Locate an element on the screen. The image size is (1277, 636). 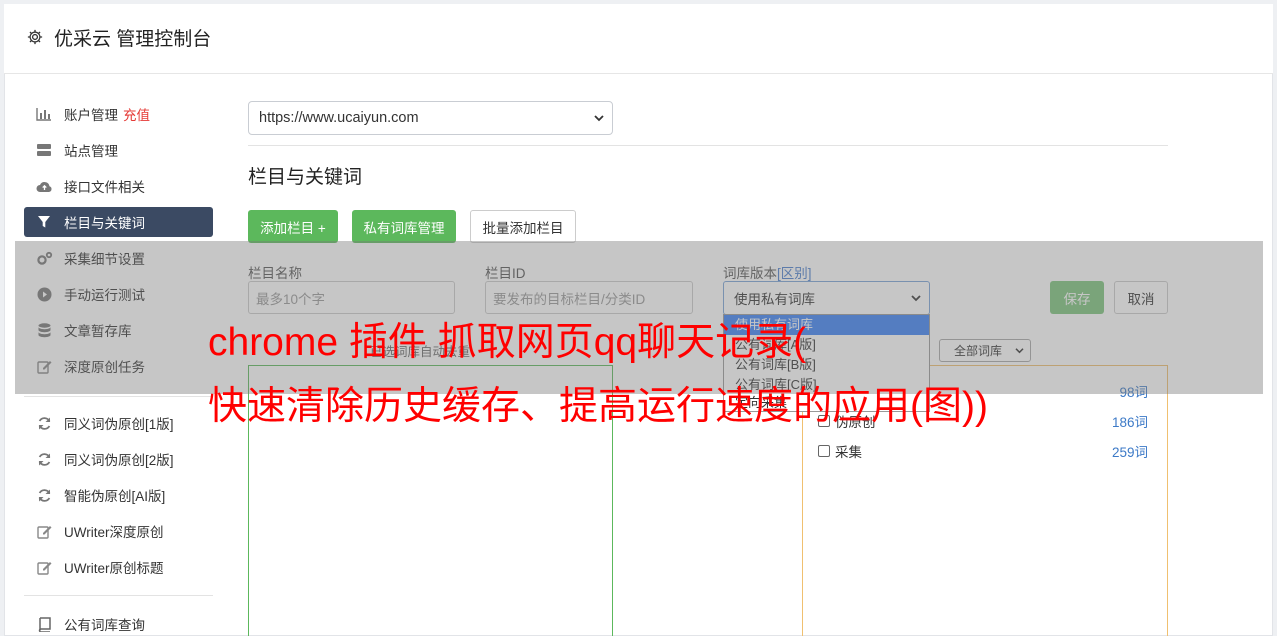
batch-add-button: 批量添加栏目 is located at coordinates (523, 226).